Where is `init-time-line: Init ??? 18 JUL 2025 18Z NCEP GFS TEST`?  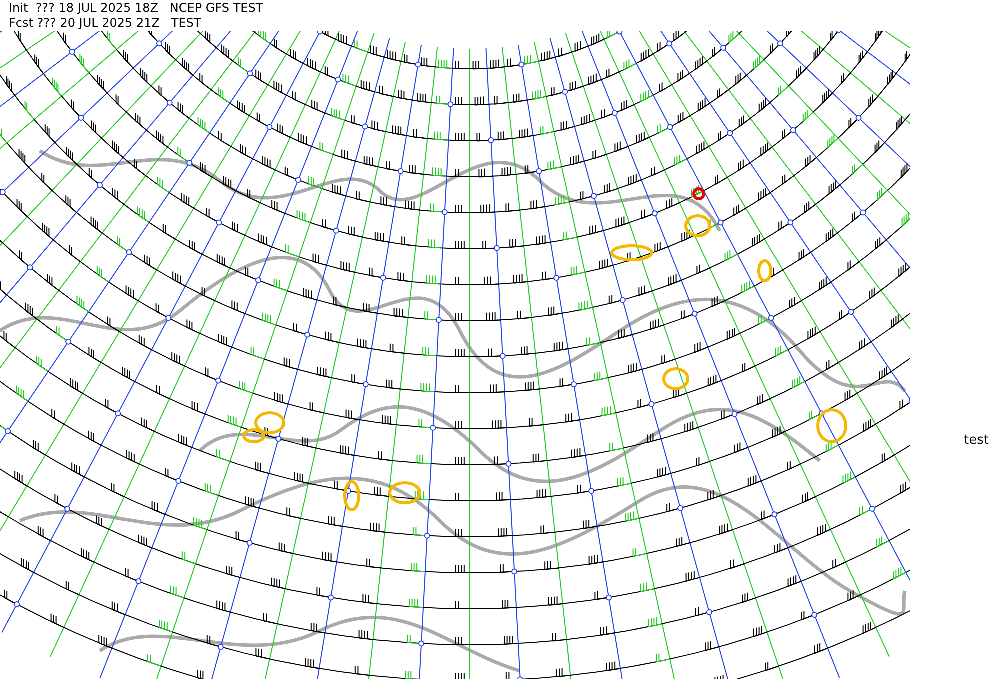 init-time-line: Init ??? 18 JUL 2025 18Z NCEP GFS TEST is located at coordinates (136, 8).